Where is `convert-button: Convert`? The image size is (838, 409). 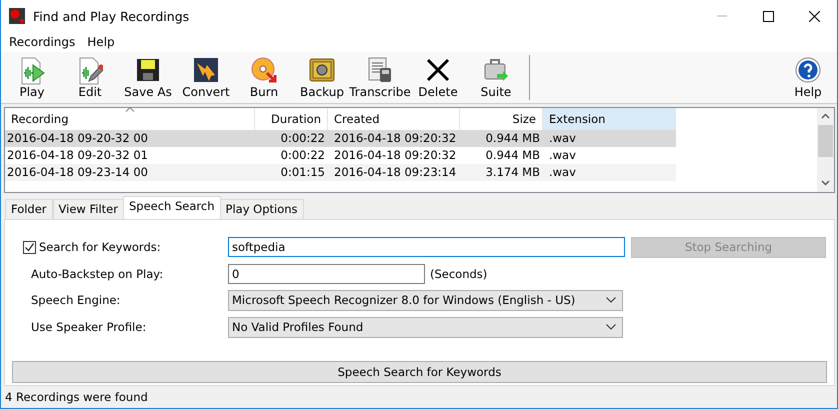
convert-button: Convert is located at coordinates (206, 77).